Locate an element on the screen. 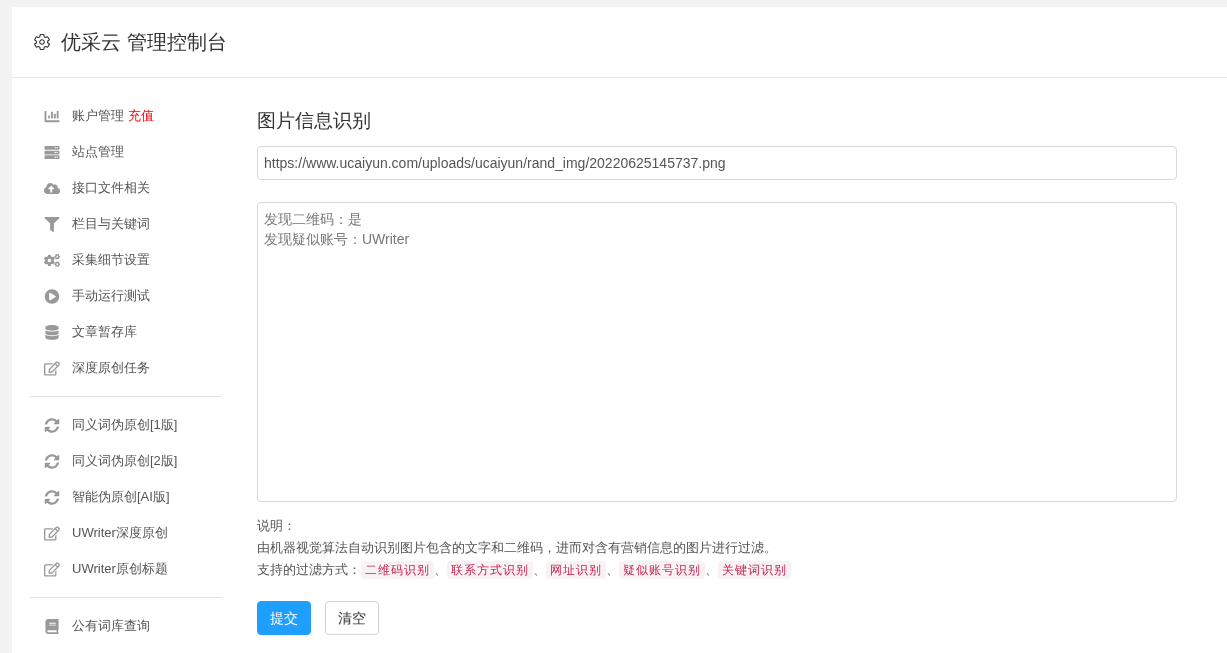  sidebar-item: 公有词库查询 is located at coordinates (111, 626).